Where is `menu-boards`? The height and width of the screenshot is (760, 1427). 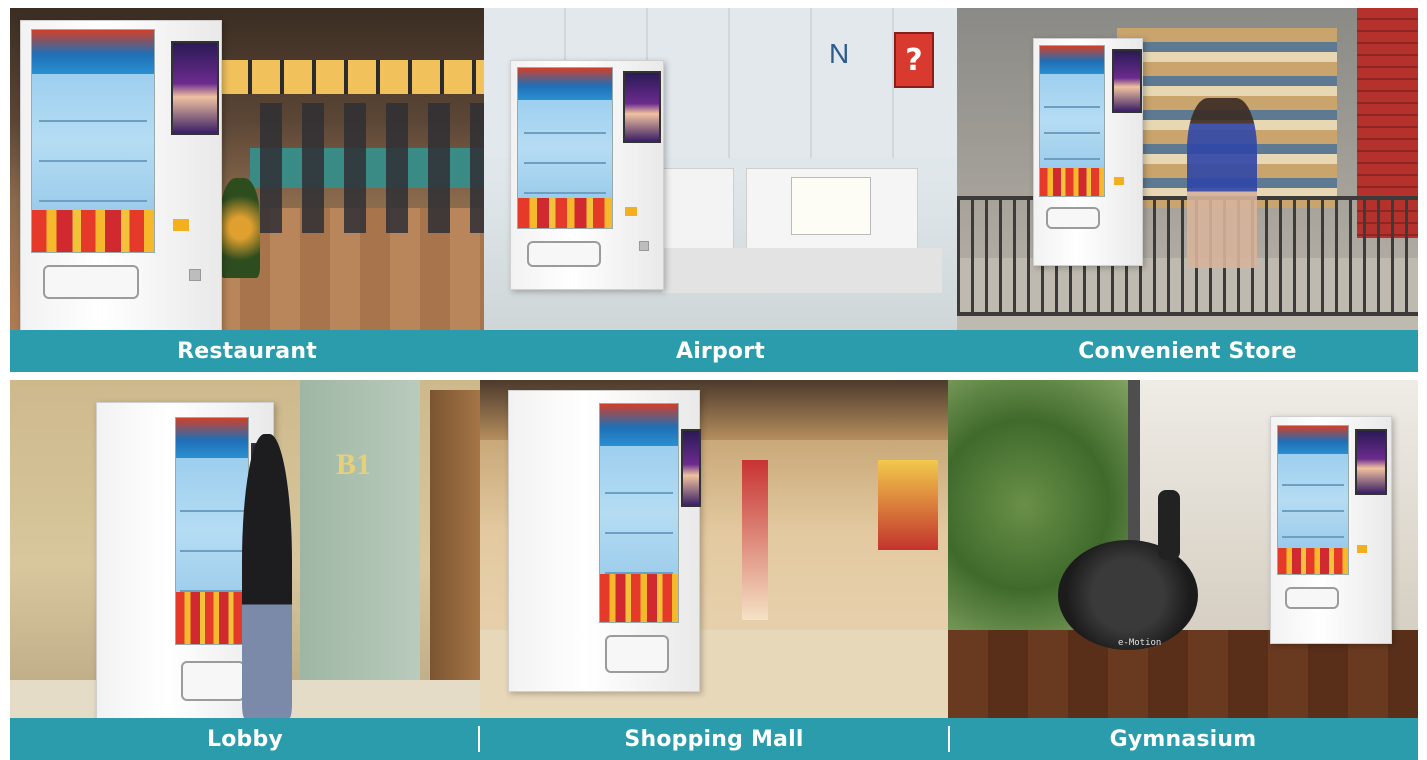 menu-boards is located at coordinates (352, 77).